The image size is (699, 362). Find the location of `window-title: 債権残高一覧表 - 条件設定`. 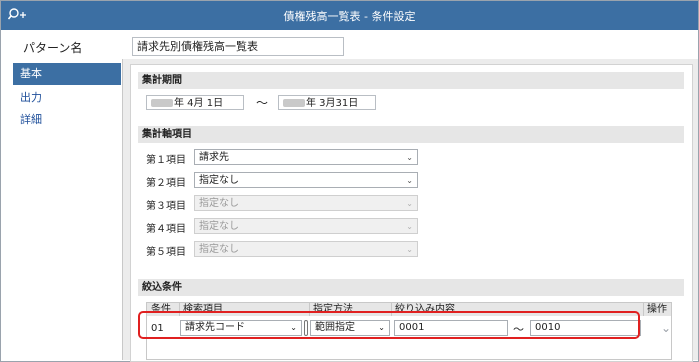

window-title: 債権残高一覧表 - 条件設定 is located at coordinates (349, 16).